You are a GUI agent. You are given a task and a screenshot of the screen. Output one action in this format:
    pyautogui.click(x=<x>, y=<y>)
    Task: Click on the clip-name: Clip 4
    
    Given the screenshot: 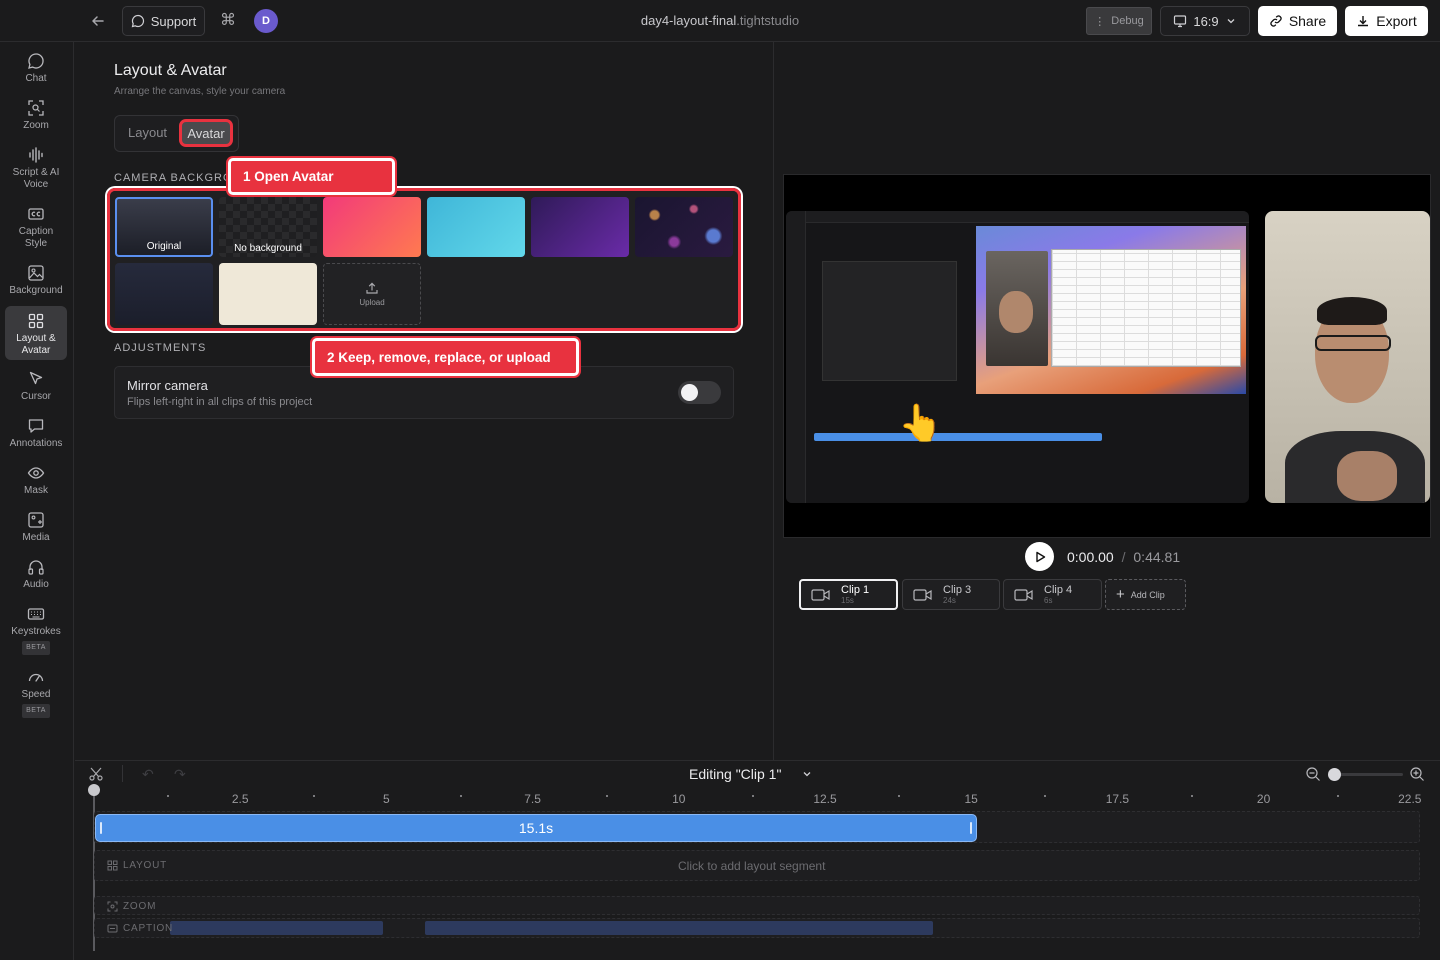 What is the action you would take?
    pyautogui.click(x=1058, y=590)
    